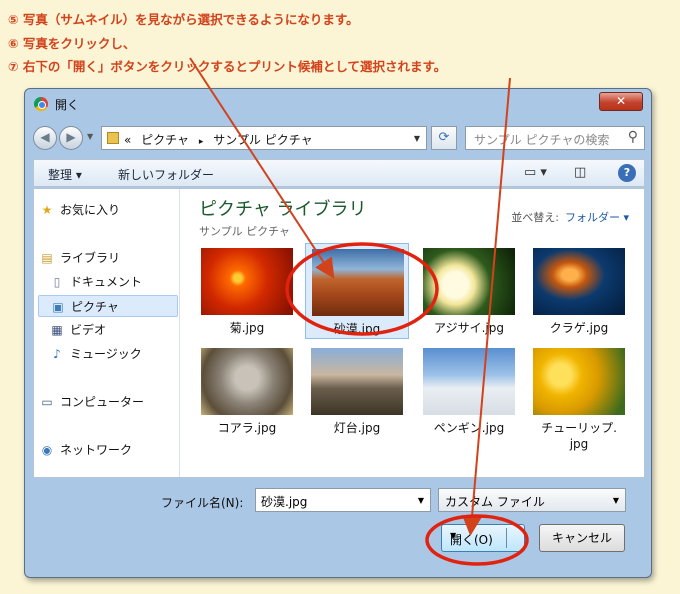 Image resolution: width=680 pixels, height=594 pixels. I want to click on file-item-lighthouse: 灯台.jpg, so click(357, 391).